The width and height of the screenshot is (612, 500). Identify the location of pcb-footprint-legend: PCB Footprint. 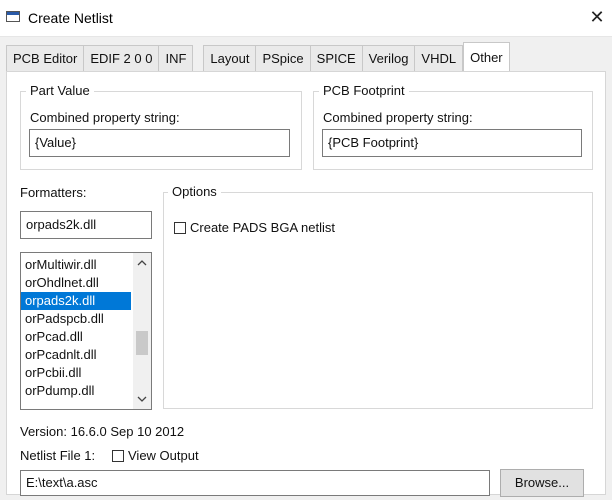
(364, 90).